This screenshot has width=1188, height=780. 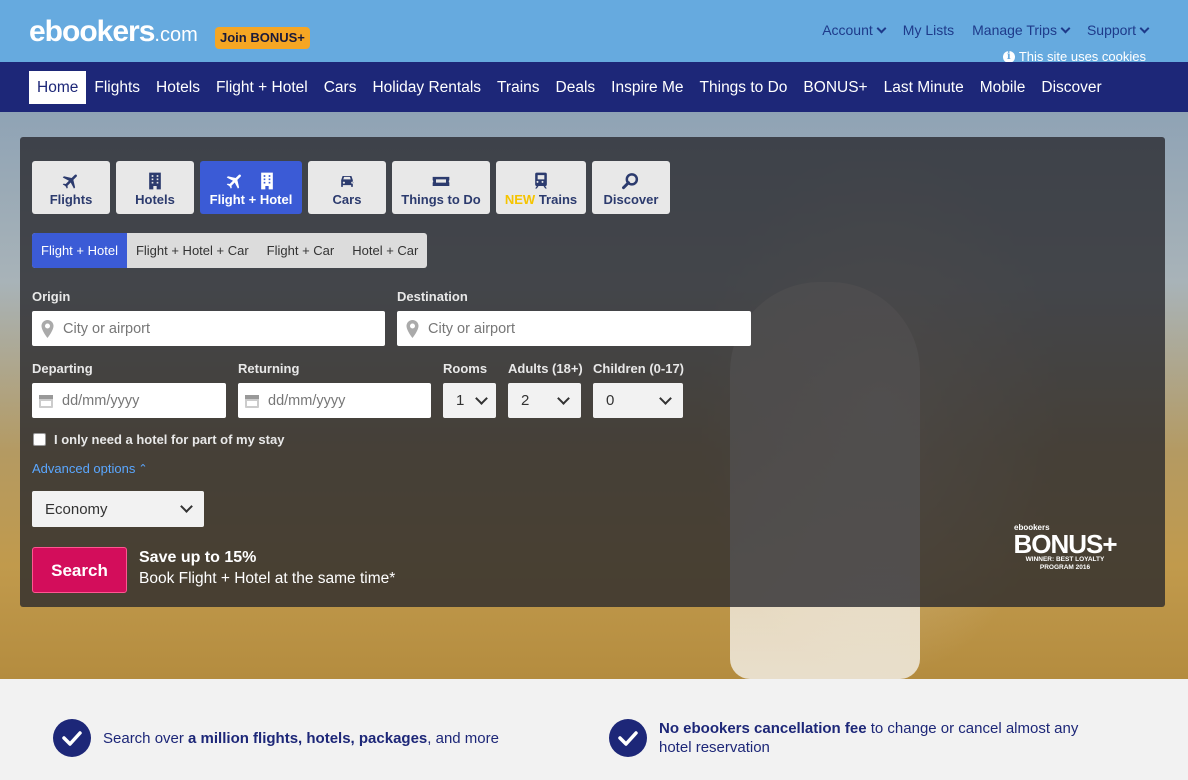 I want to click on returning-label: Returning, so click(x=269, y=368).